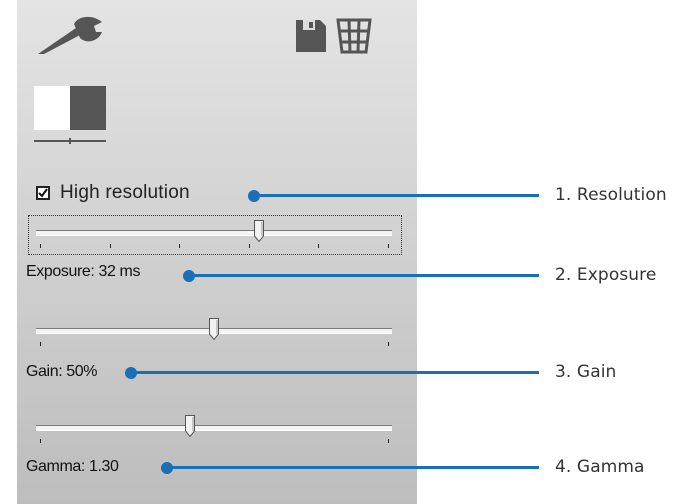  I want to click on gain-slider, so click(214, 331).